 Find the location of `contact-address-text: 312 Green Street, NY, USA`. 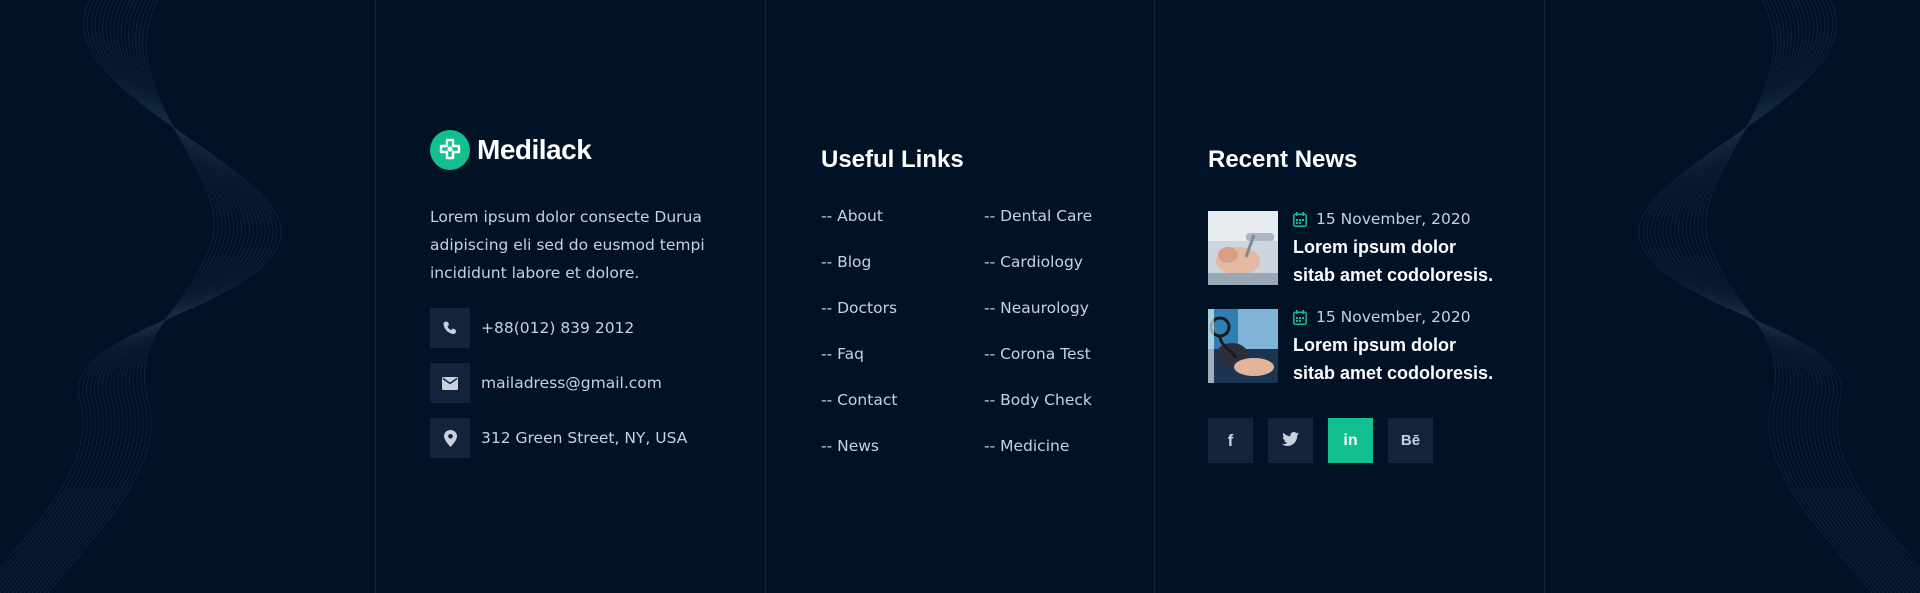

contact-address-text: 312 Green Street, NY, USA is located at coordinates (584, 438).